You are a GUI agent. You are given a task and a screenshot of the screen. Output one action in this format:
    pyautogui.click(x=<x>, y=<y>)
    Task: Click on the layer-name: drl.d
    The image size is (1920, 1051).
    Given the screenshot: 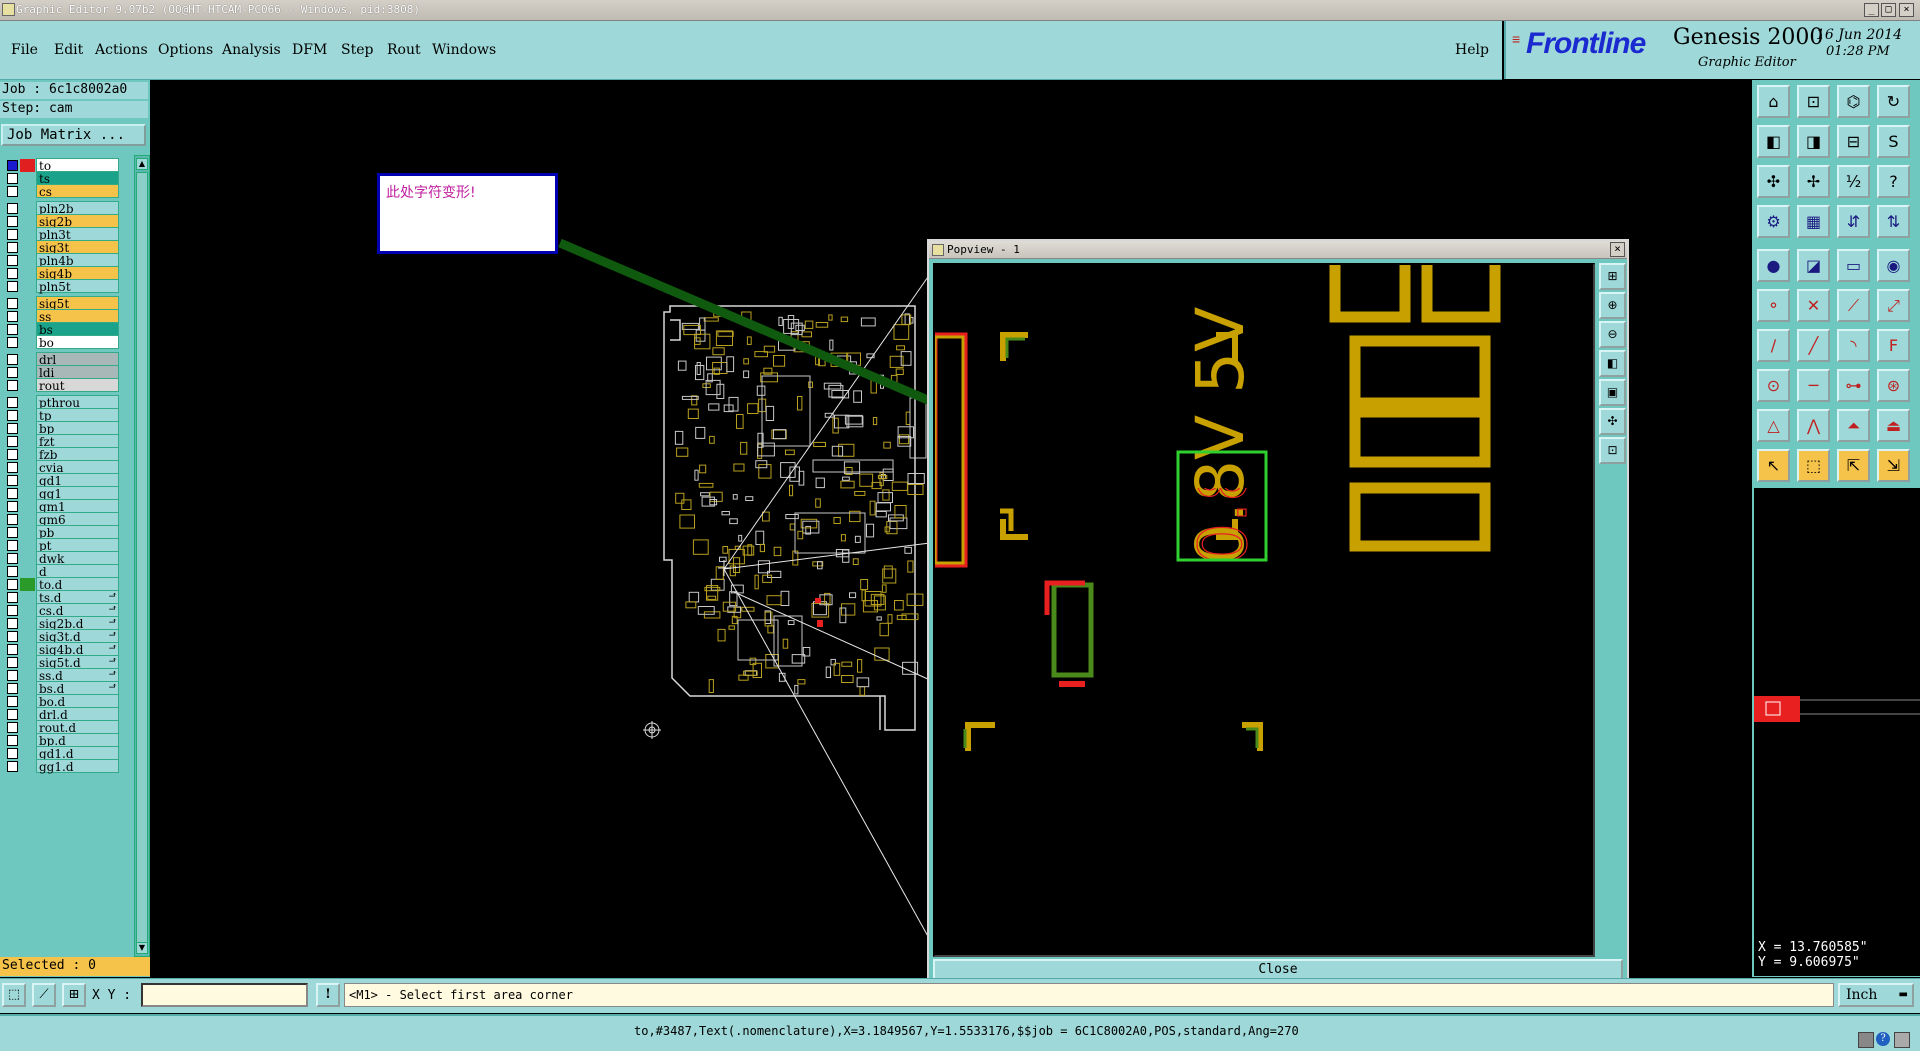 What is the action you would take?
    pyautogui.click(x=77, y=714)
    